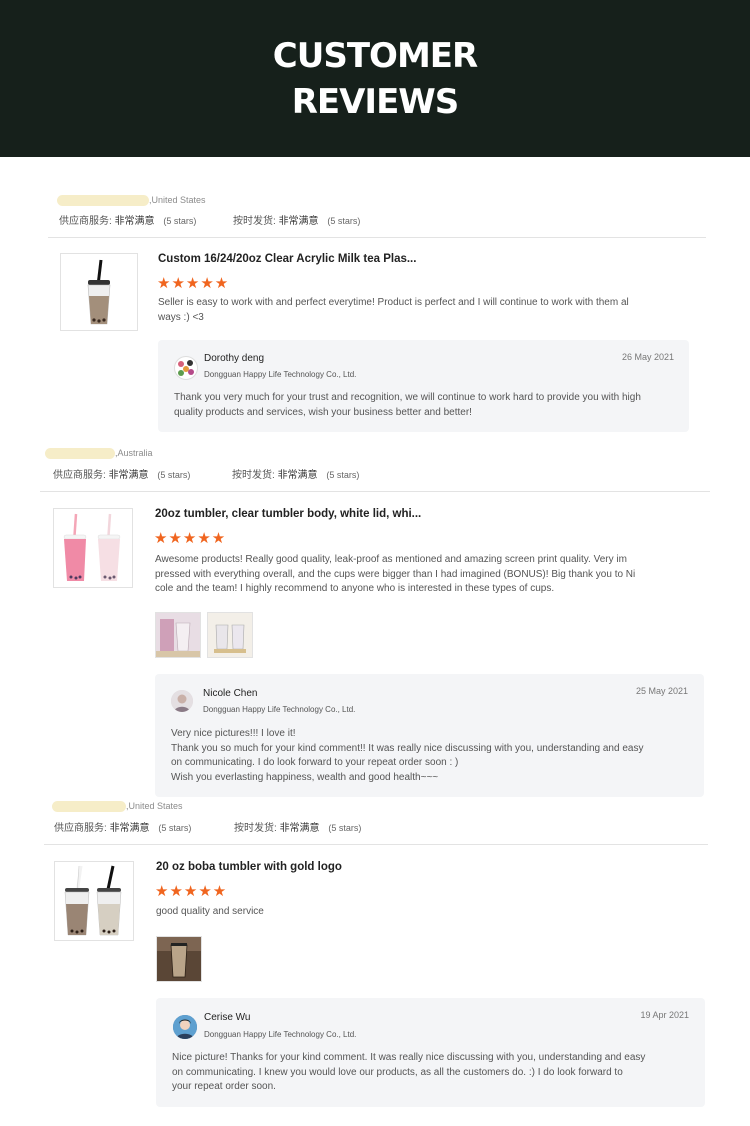 This screenshot has width=750, height=1126. Describe the element at coordinates (375, 55) in the screenshot. I see `banner-title-line-1: CUSTOMER` at that location.